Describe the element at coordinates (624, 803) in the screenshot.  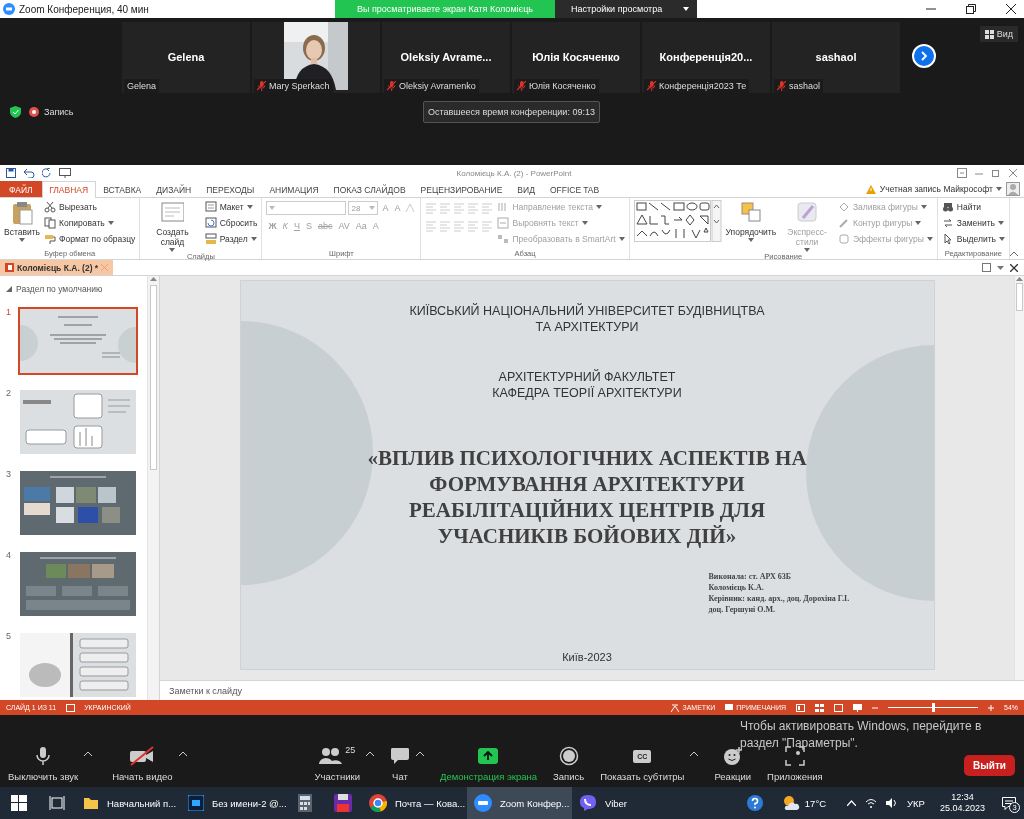
I see `taskbar-button: Viber` at that location.